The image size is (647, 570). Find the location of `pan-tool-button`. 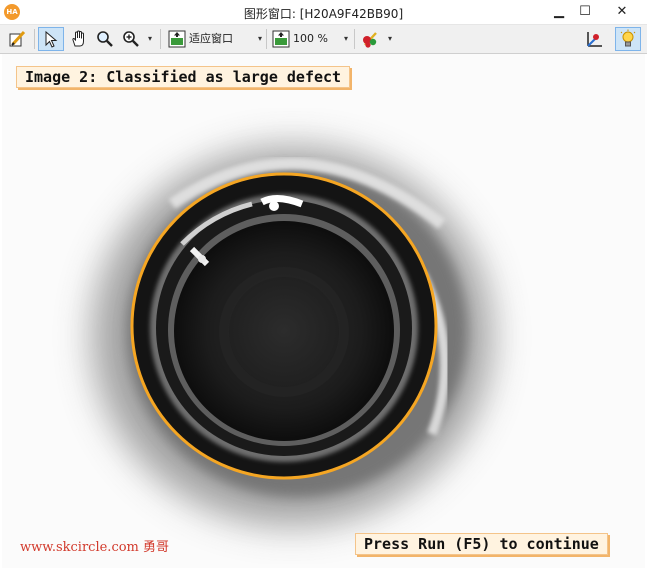

pan-tool-button is located at coordinates (79, 39).